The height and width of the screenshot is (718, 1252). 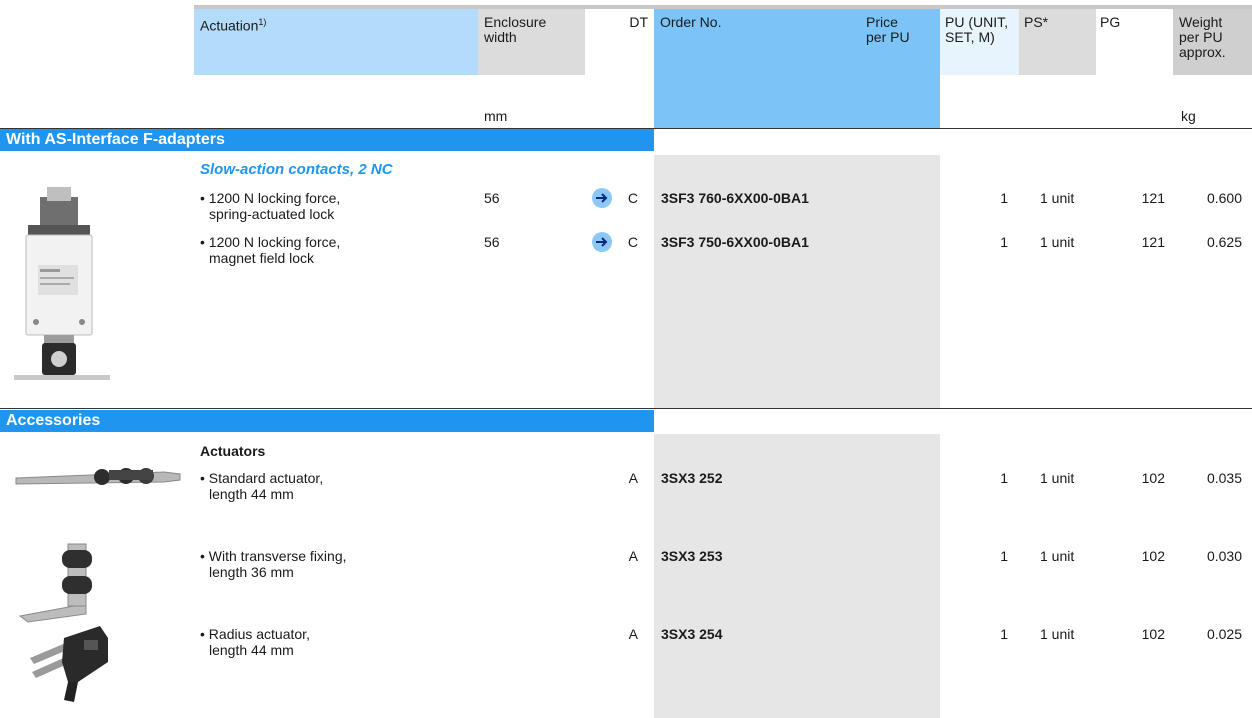 What do you see at coordinates (692, 556) in the screenshot?
I see `order-no-cell: 3SX3 253` at bounding box center [692, 556].